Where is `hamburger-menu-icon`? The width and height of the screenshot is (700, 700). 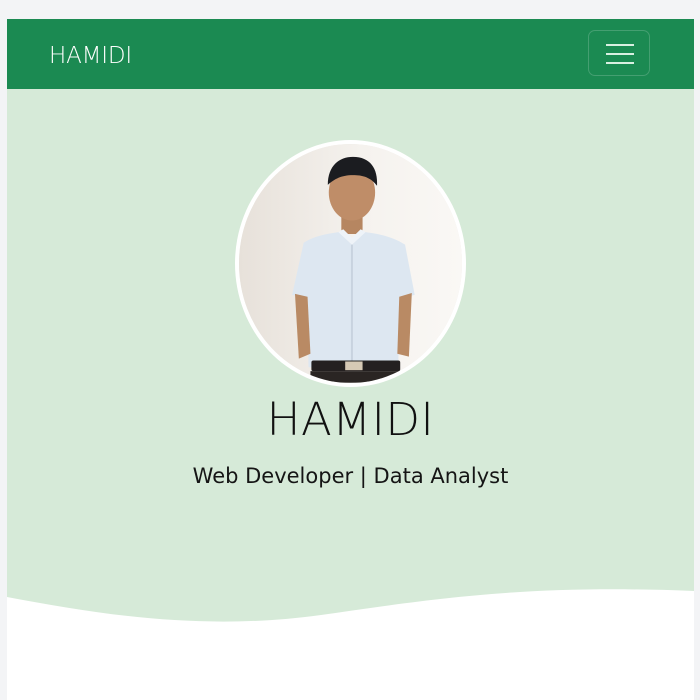
hamburger-menu-icon is located at coordinates (620, 54).